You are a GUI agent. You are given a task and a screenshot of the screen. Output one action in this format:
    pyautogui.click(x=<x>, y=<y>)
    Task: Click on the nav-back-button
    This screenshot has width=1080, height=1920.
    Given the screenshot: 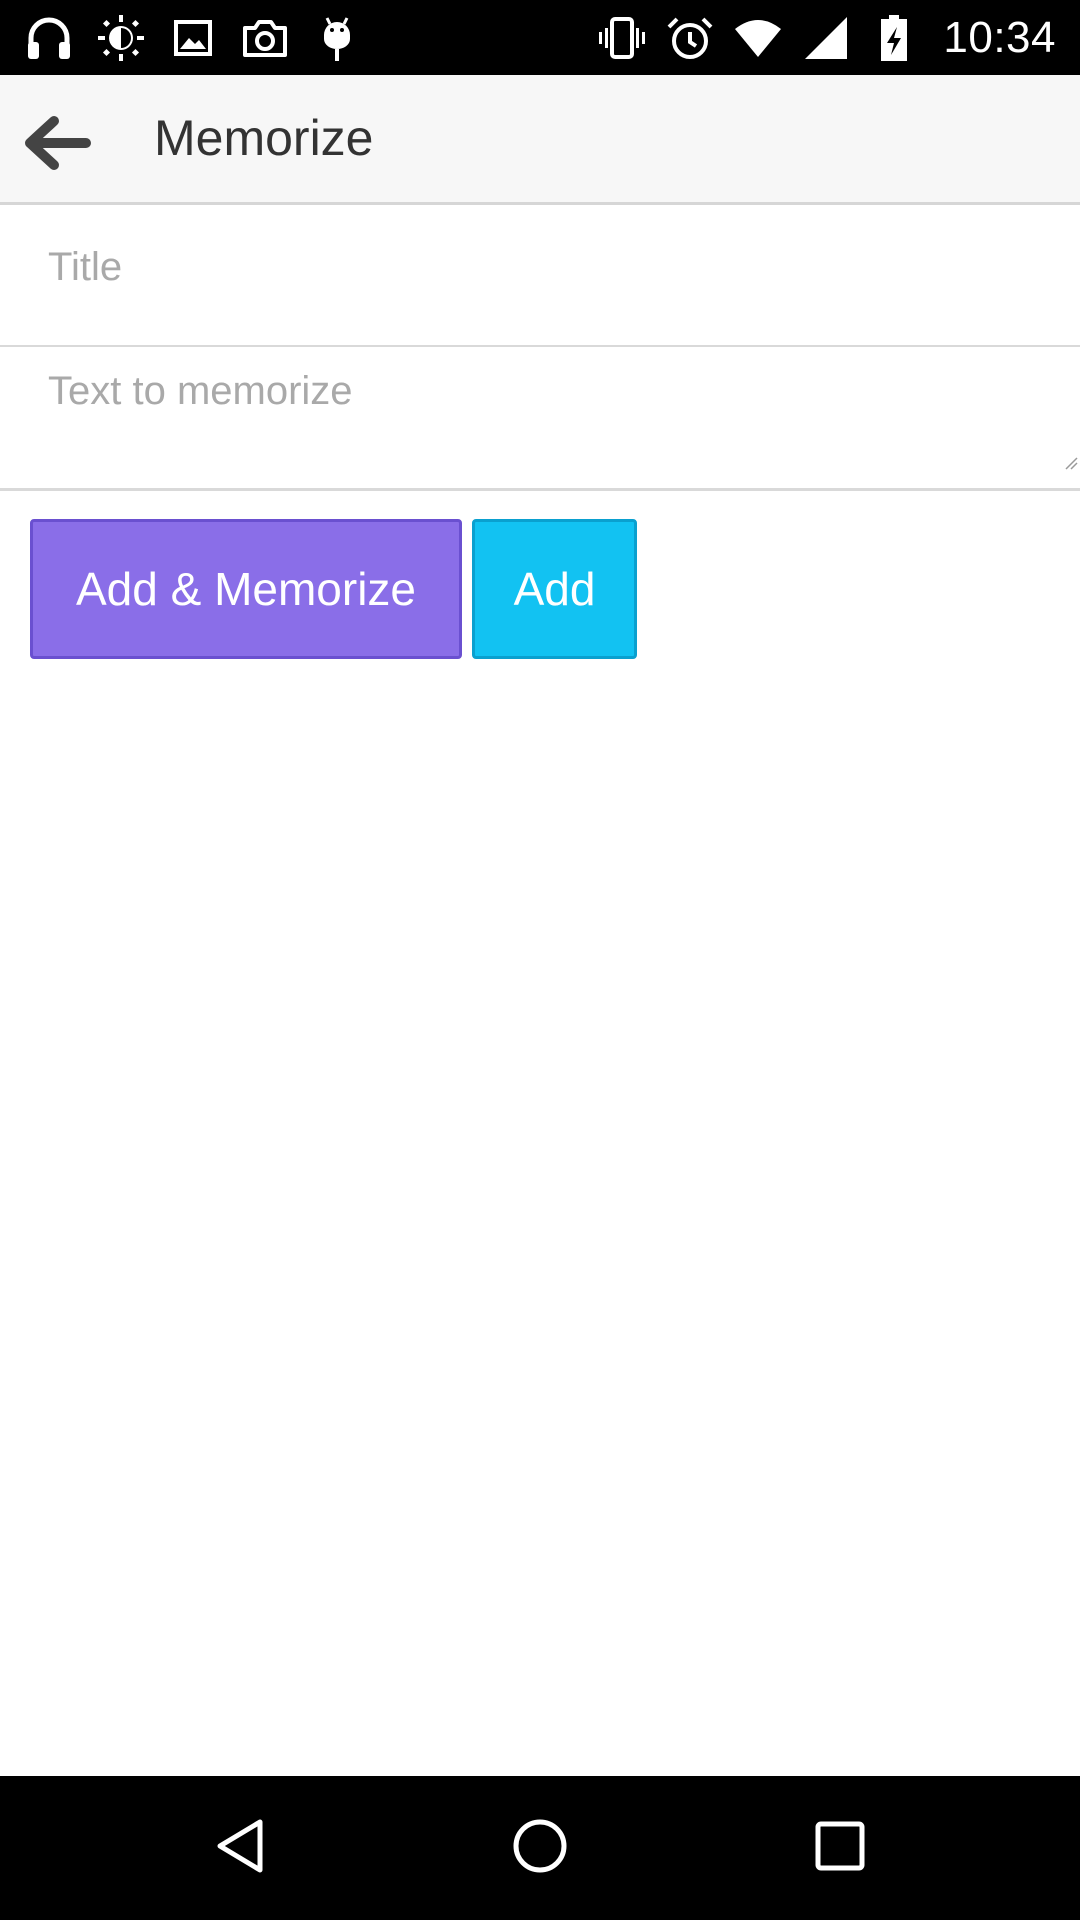 What is the action you would take?
    pyautogui.click(x=240, y=1848)
    